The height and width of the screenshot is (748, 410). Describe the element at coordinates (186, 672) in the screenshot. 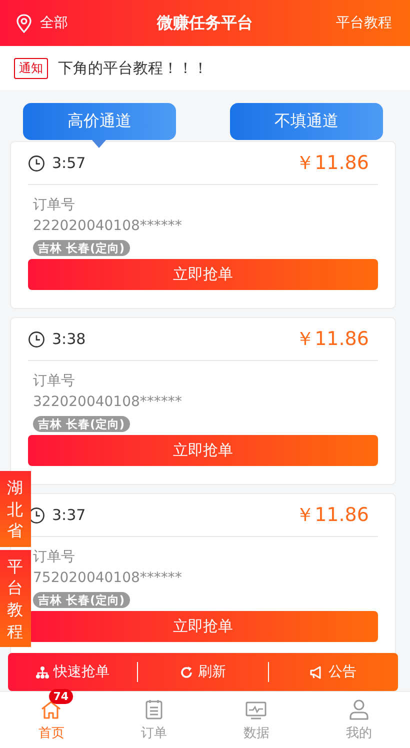

I see `refresh-icon` at that location.